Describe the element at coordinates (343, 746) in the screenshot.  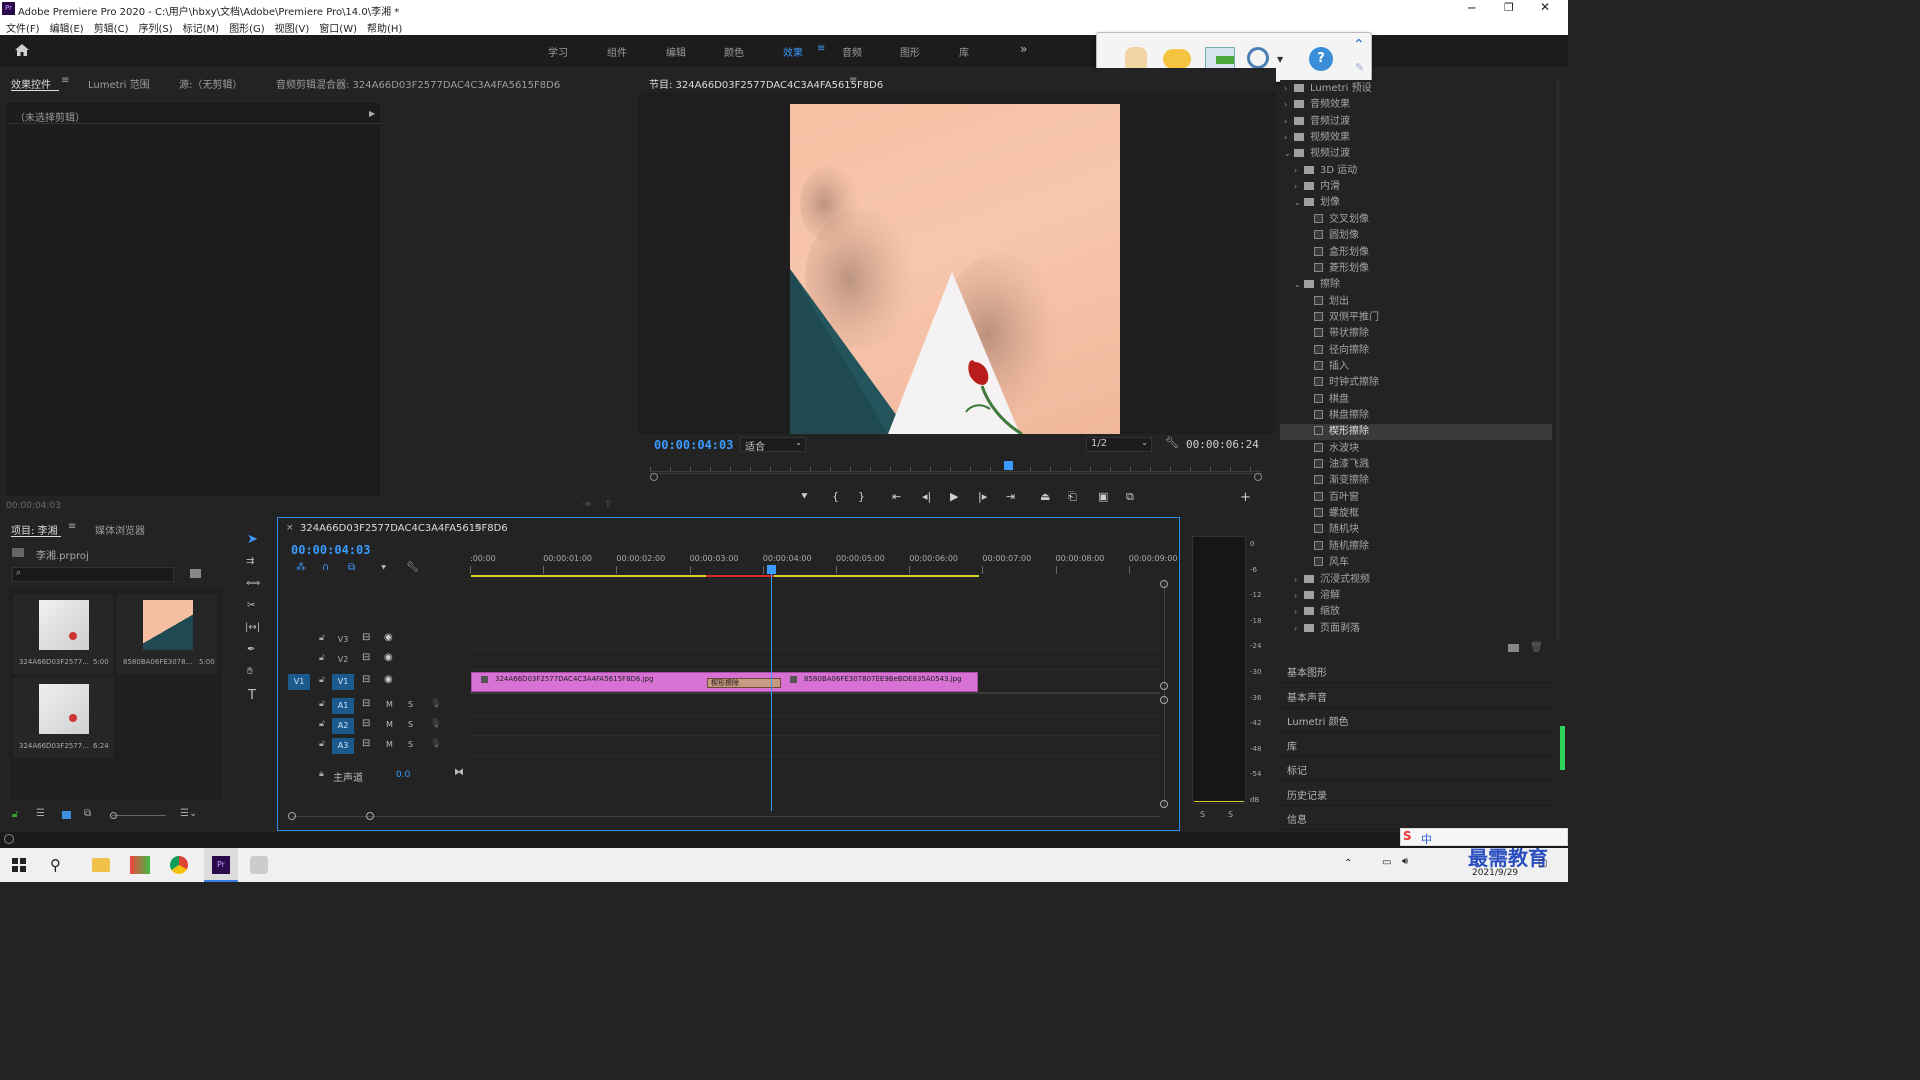
I see `track-label: A3` at that location.